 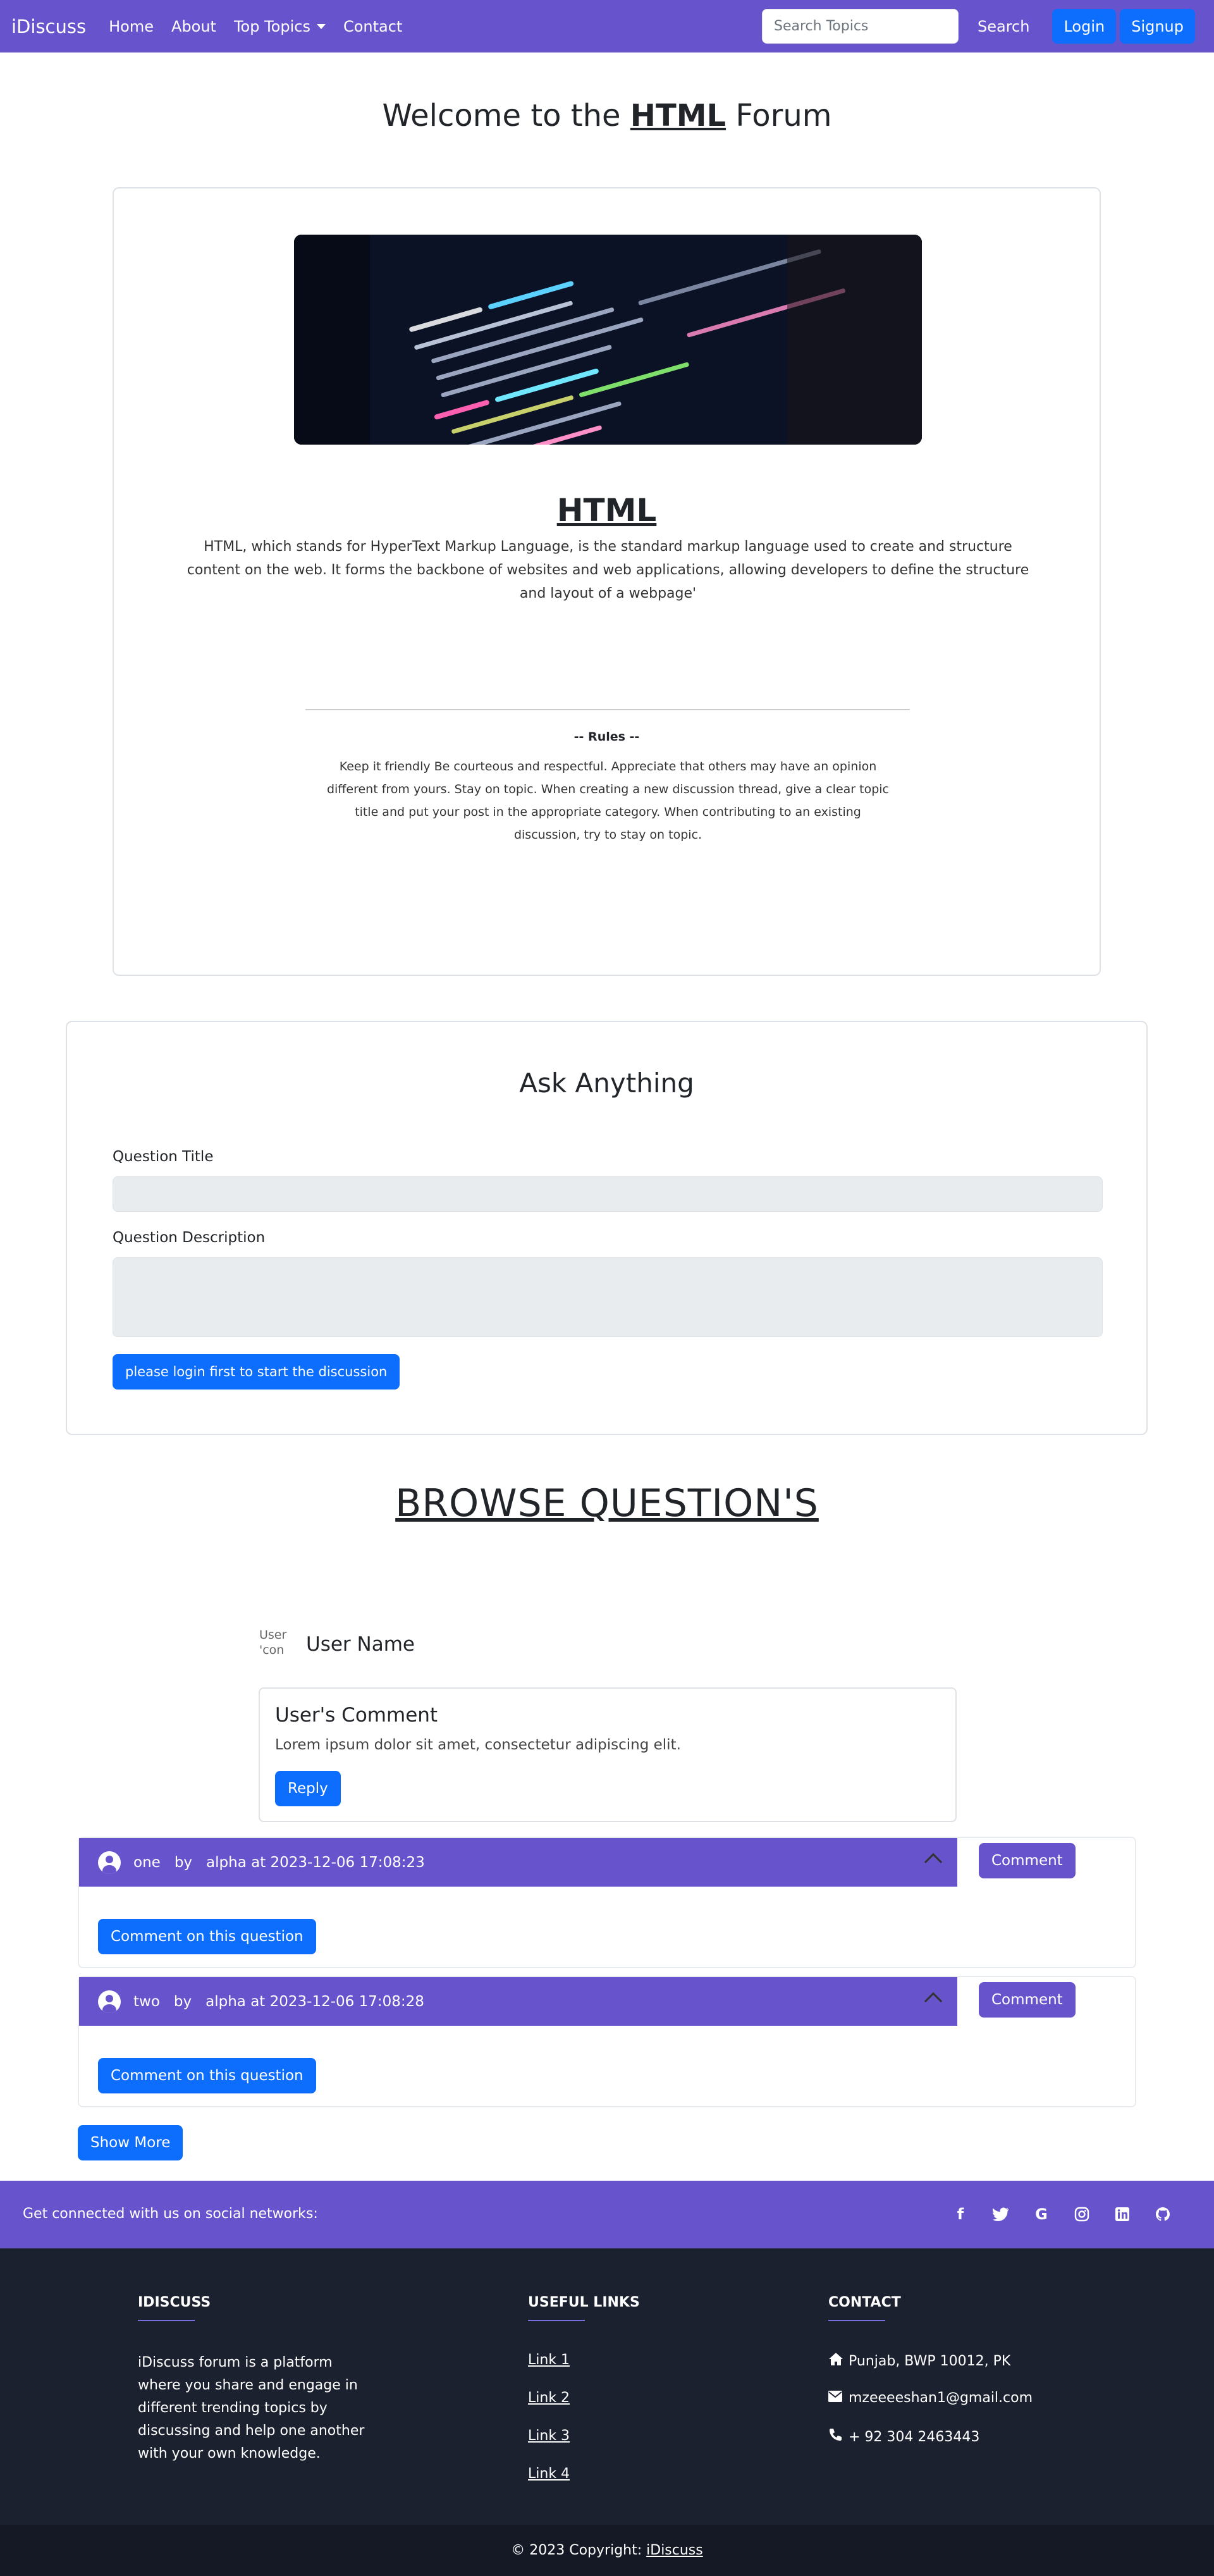 I want to click on footer-phone: + 92 304 2463443, so click(x=904, y=2437).